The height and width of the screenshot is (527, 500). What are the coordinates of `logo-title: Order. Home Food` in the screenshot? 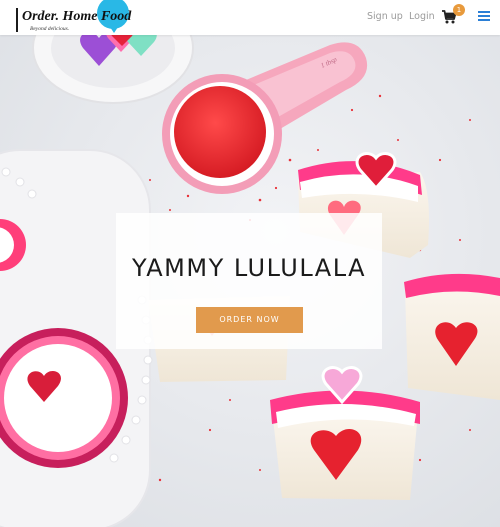 It's located at (77, 16).